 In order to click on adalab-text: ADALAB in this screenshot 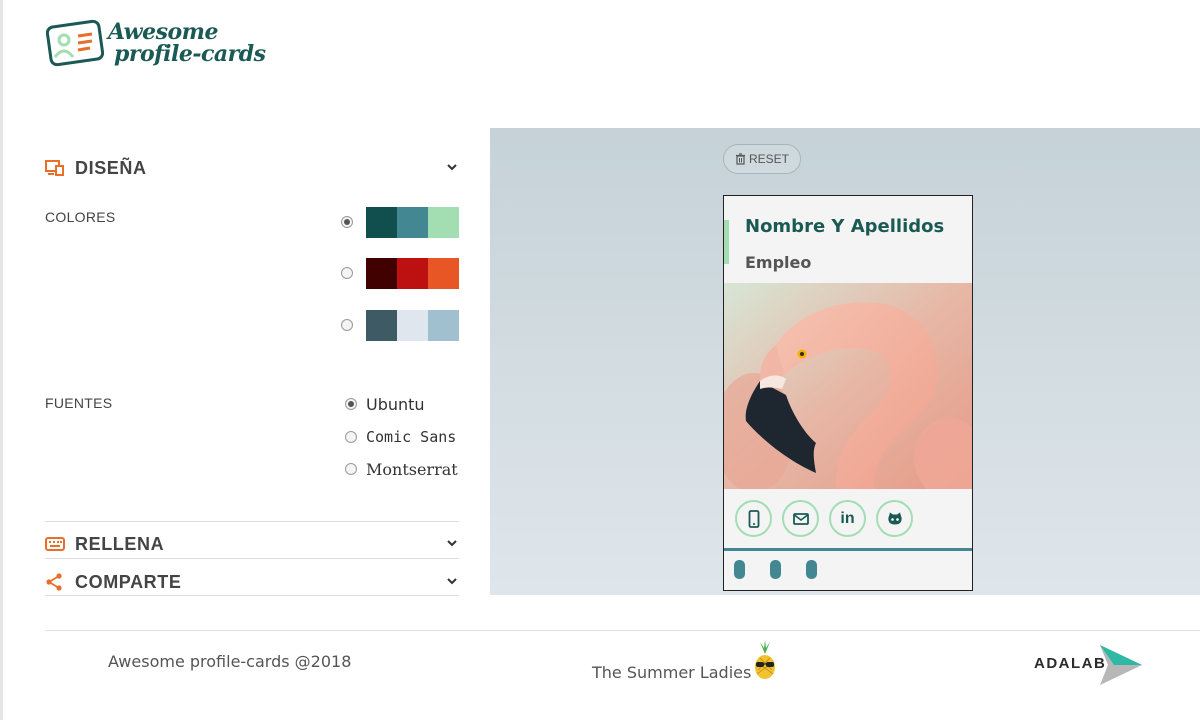, I will do `click(1070, 663)`.